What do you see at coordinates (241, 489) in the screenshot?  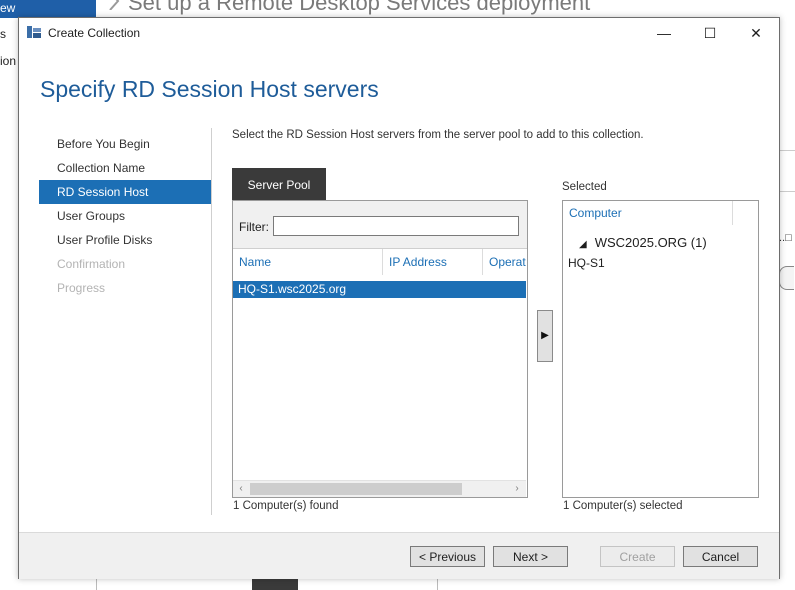 I see `scroll-left-icon: ‹` at bounding box center [241, 489].